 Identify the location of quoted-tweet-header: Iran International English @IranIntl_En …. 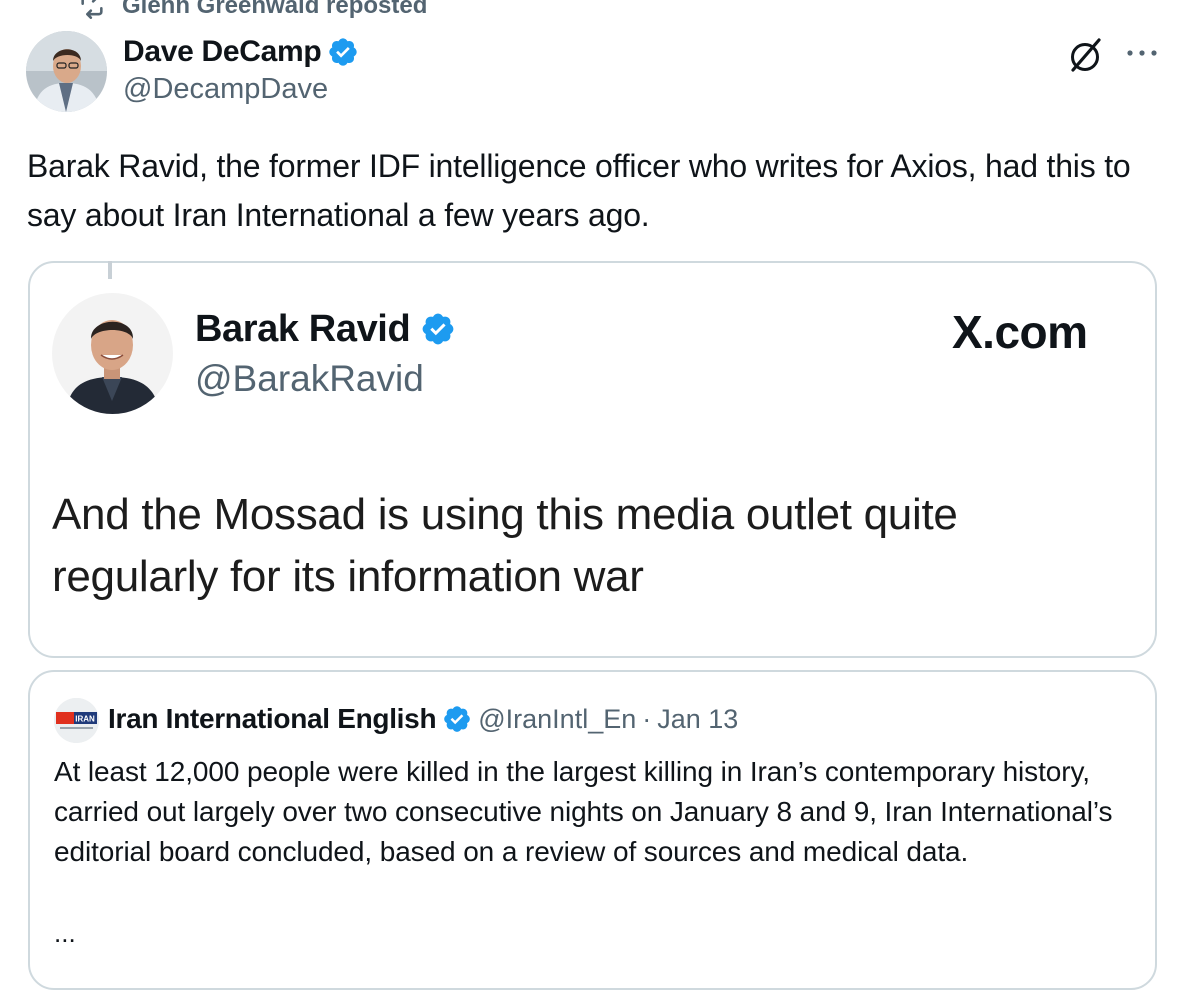
(423, 719).